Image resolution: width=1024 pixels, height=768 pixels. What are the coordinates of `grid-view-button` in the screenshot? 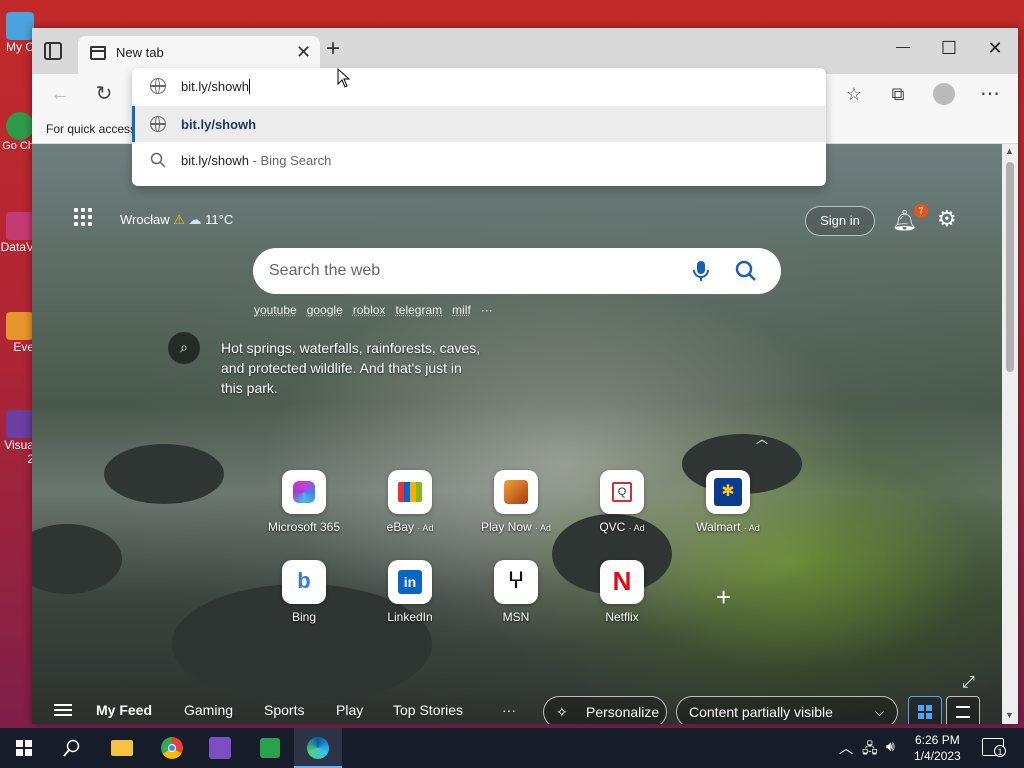 It's located at (925, 710).